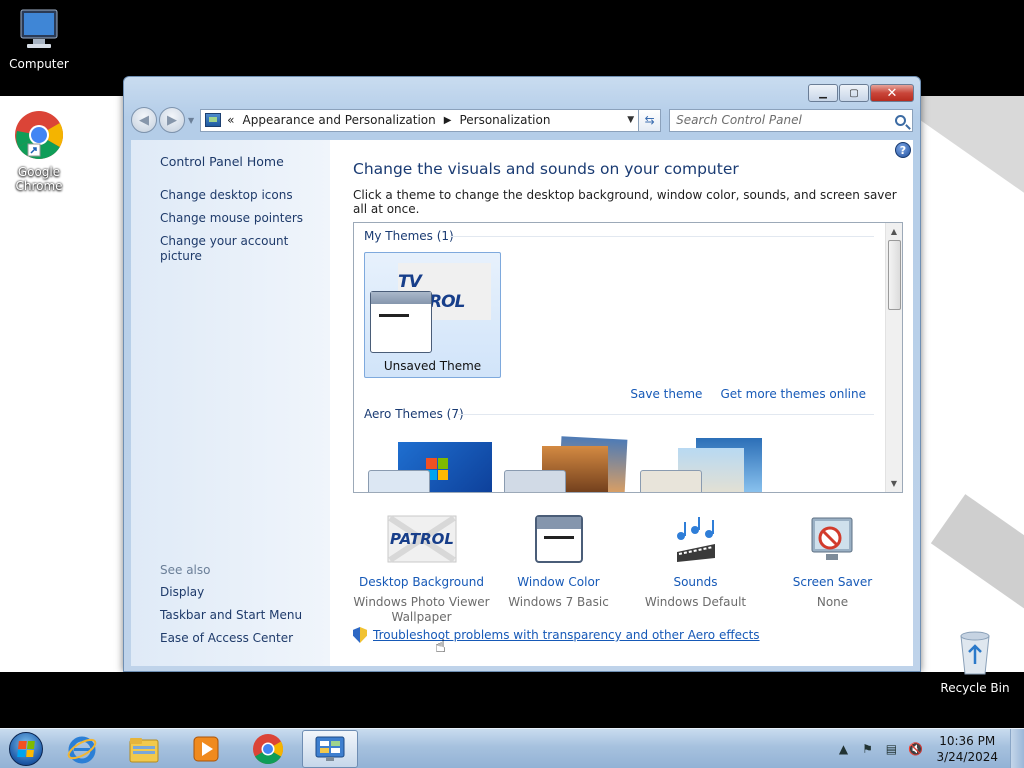 This screenshot has width=1024, height=768. What do you see at coordinates (695, 582) in the screenshot?
I see `setting-name: Sounds` at bounding box center [695, 582].